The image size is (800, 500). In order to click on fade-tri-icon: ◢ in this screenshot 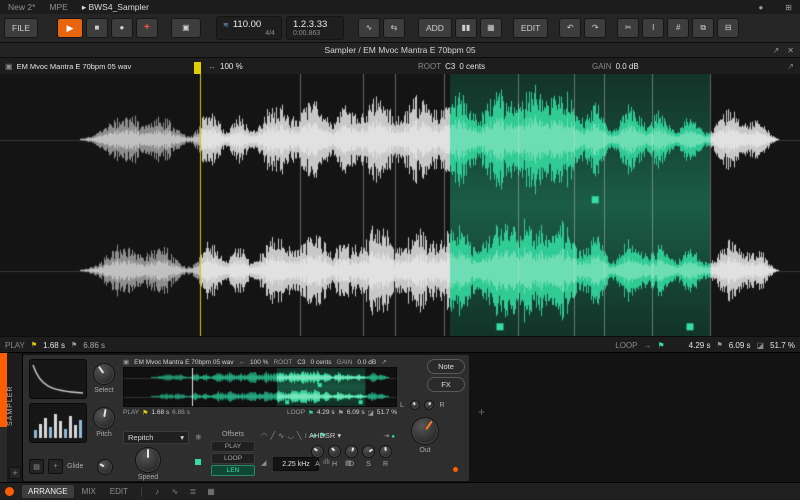, I will do `click(263, 463)`.